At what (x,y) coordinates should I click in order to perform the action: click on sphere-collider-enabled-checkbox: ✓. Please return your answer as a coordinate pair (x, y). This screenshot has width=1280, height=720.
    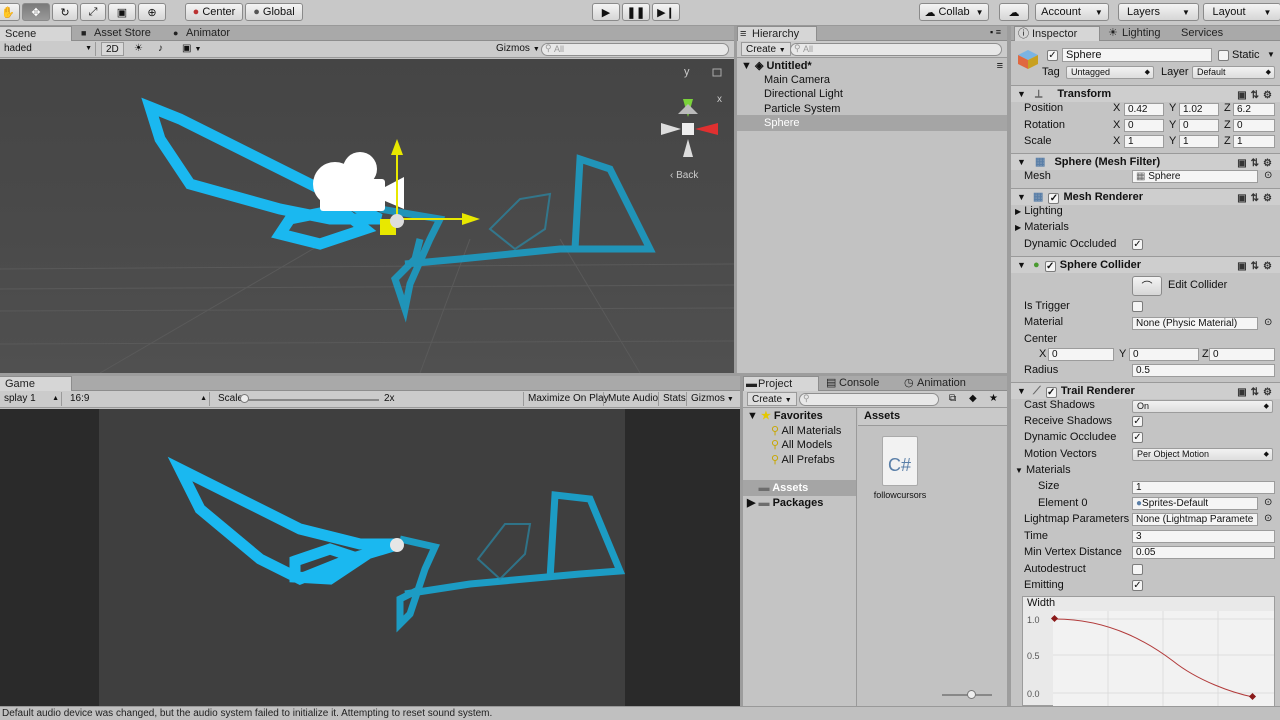
    Looking at the image, I should click on (1050, 266).